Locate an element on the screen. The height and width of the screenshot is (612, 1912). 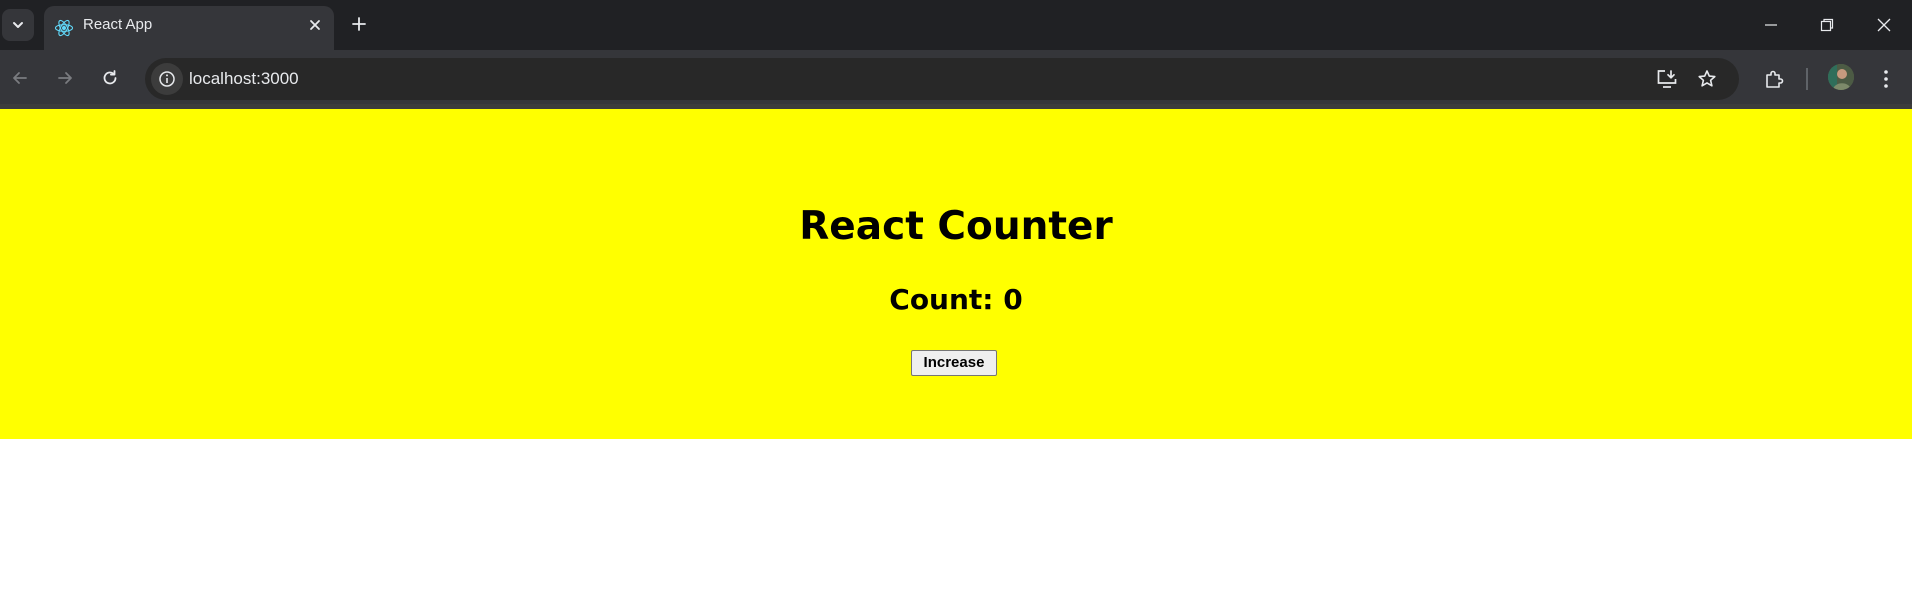
forward-button is located at coordinates (65, 78).